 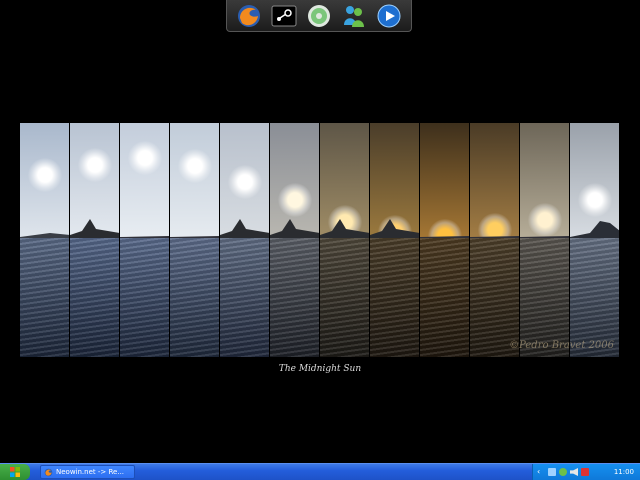 I want to click on wallpaper-signature: ©Pedro Bravet 2006, so click(x=561, y=345).